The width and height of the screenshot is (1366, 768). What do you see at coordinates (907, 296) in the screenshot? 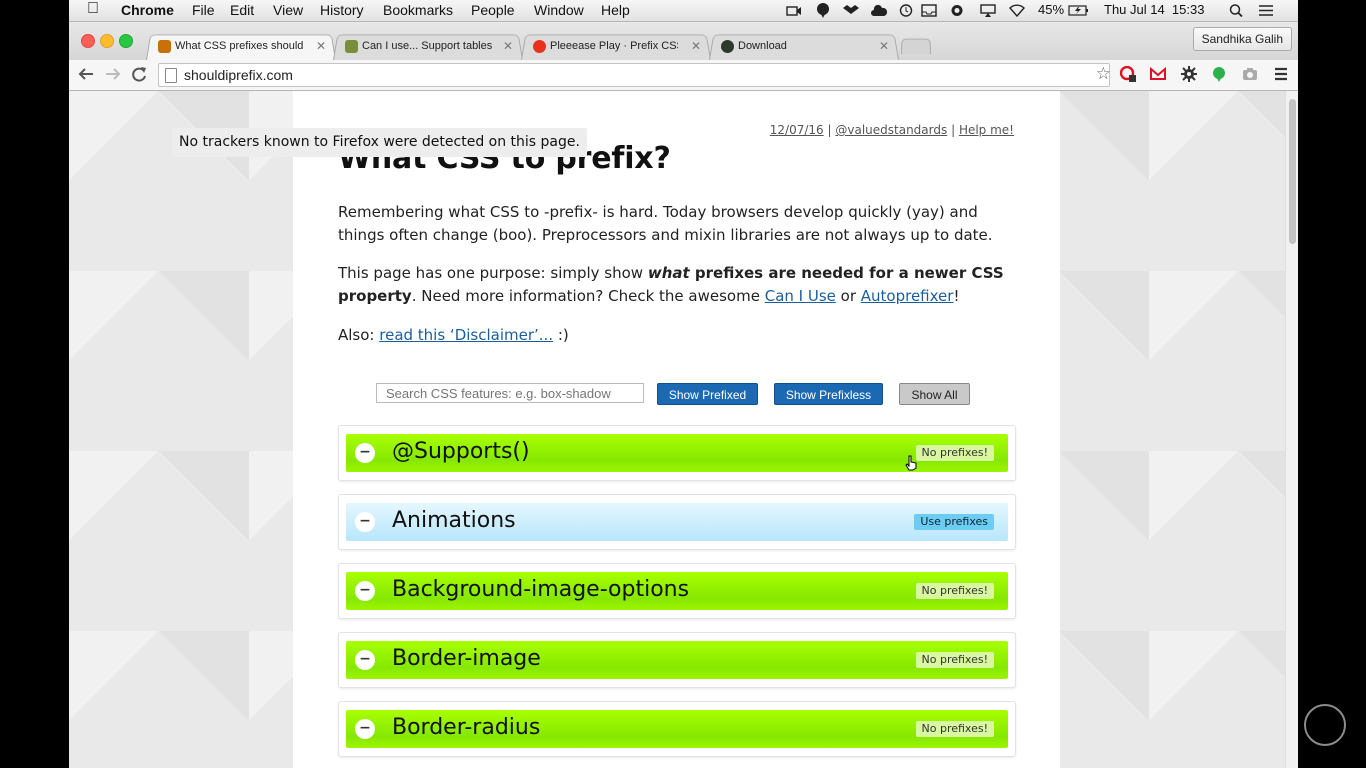
I see `autoprefixer-link: Autoprefixer` at bounding box center [907, 296].